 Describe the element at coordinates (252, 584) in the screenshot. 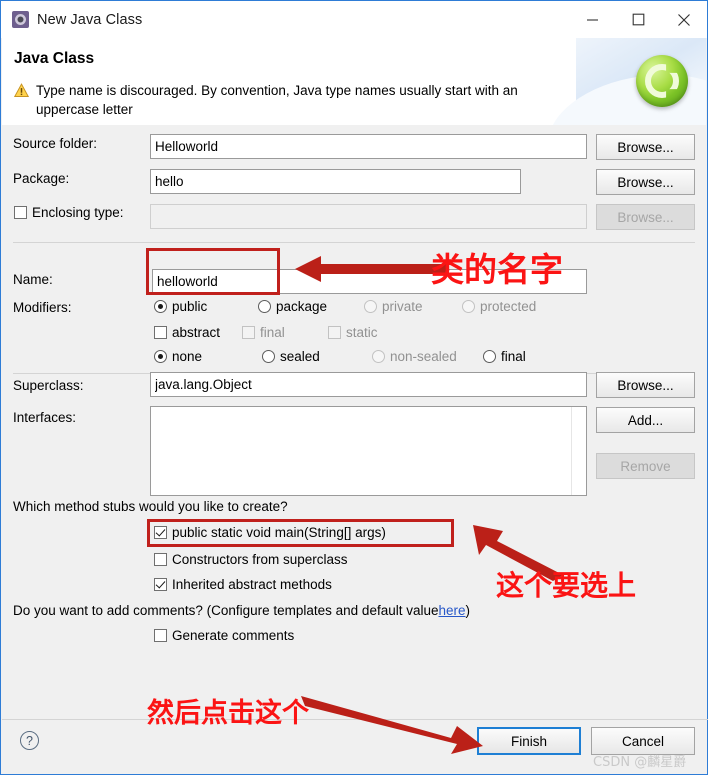

I see `stub-inherited-label: Inherited abstract methods` at that location.